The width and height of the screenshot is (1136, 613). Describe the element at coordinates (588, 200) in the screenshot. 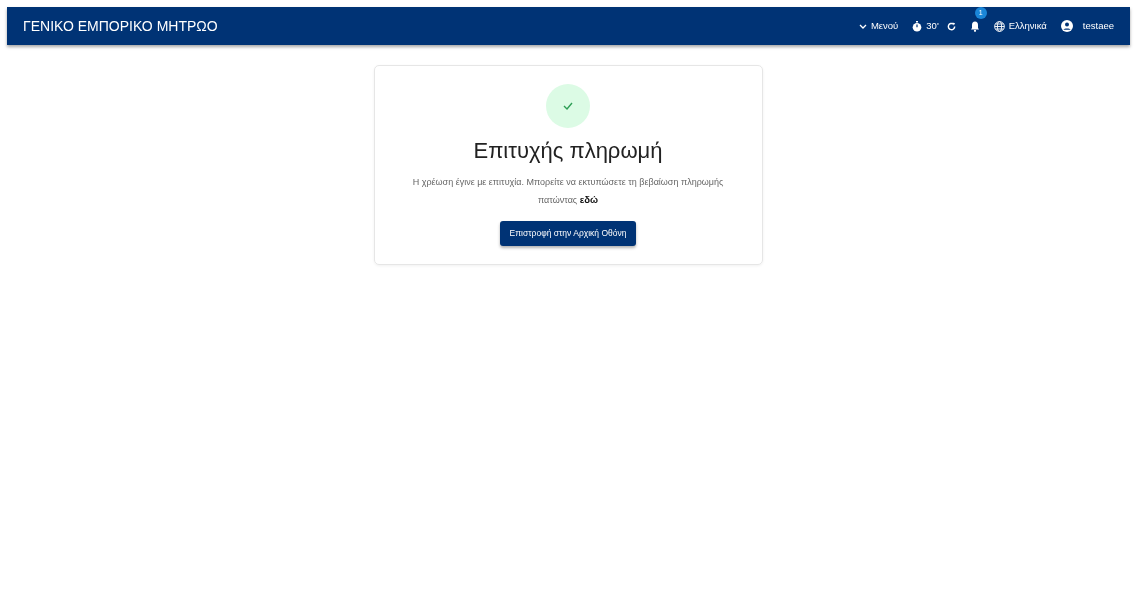

I see `print-link: εδώ` at that location.